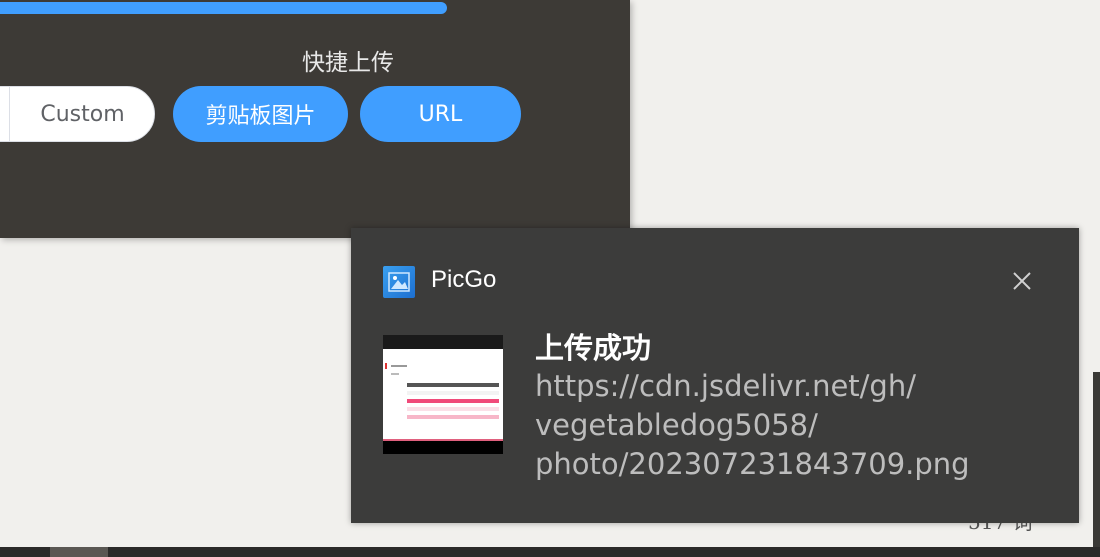  Describe the element at coordinates (399, 282) in the screenshot. I see `picgo-app-icon` at that location.